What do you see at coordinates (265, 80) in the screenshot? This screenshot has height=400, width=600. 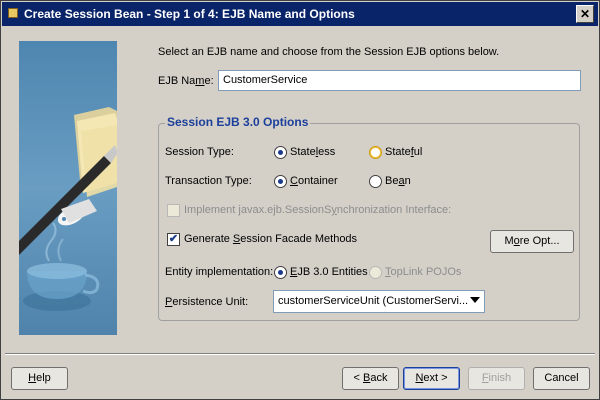 I see `ejb-name-value: CustomerService` at bounding box center [265, 80].